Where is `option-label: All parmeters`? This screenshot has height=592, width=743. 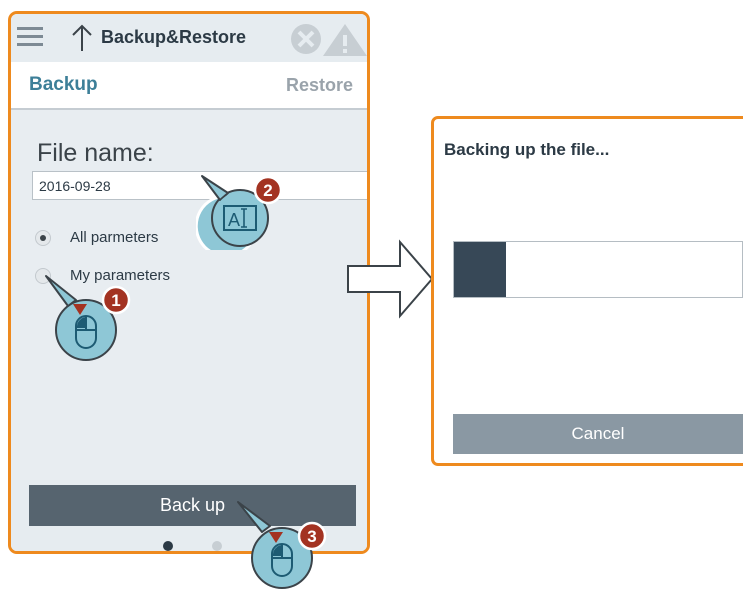 option-label: All parmeters is located at coordinates (114, 237).